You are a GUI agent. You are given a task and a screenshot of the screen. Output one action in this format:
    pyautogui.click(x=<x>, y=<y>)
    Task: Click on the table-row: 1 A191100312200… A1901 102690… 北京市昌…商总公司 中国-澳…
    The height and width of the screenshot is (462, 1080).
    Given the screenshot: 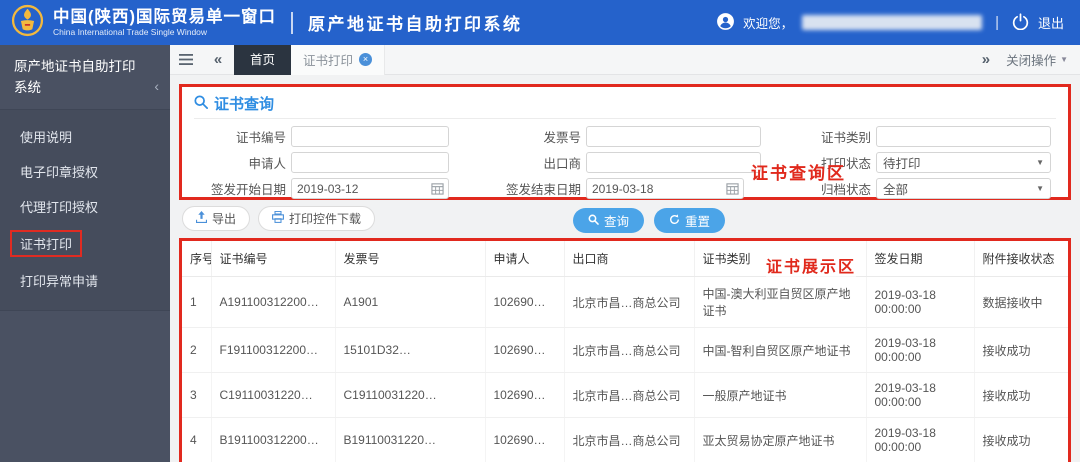 What is the action you would take?
    pyautogui.click(x=625, y=302)
    